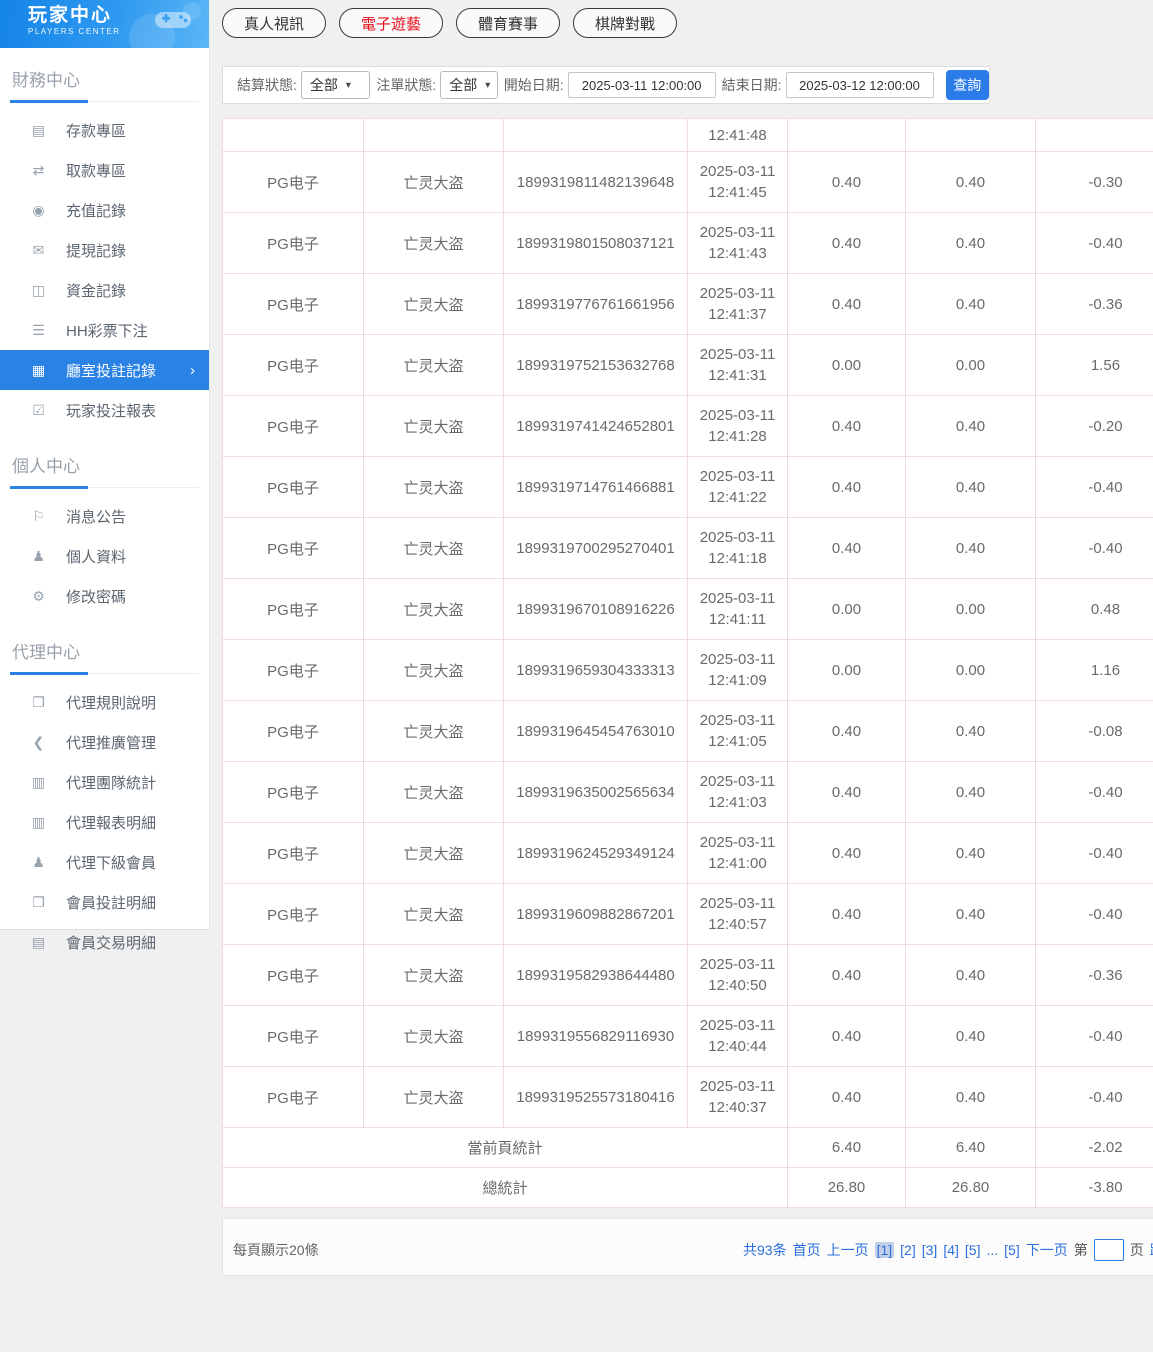 This screenshot has width=1153, height=1352. Describe the element at coordinates (111, 411) in the screenshot. I see `sidebar-item-label: 玩家投注報表` at that location.